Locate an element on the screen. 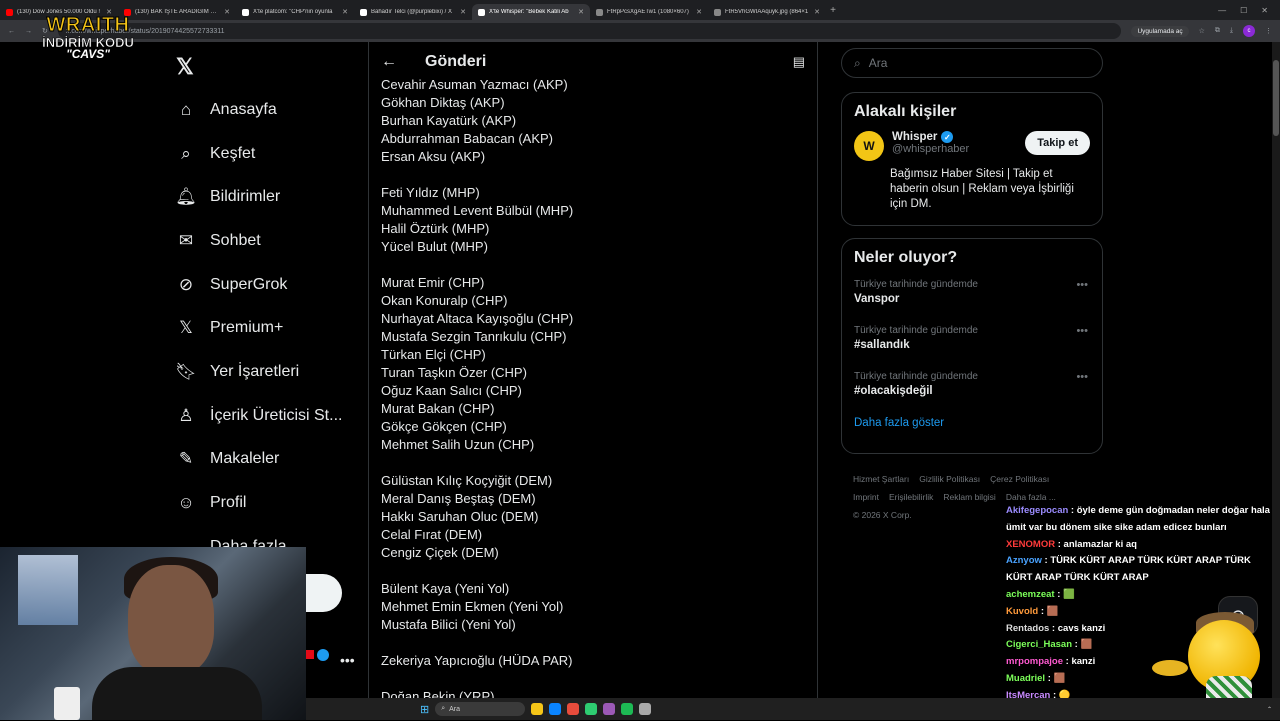 This screenshot has height=721, width=1280. browser-tab: X'te platcom: "CHP'nin oyunla ✕ is located at coordinates (295, 12).